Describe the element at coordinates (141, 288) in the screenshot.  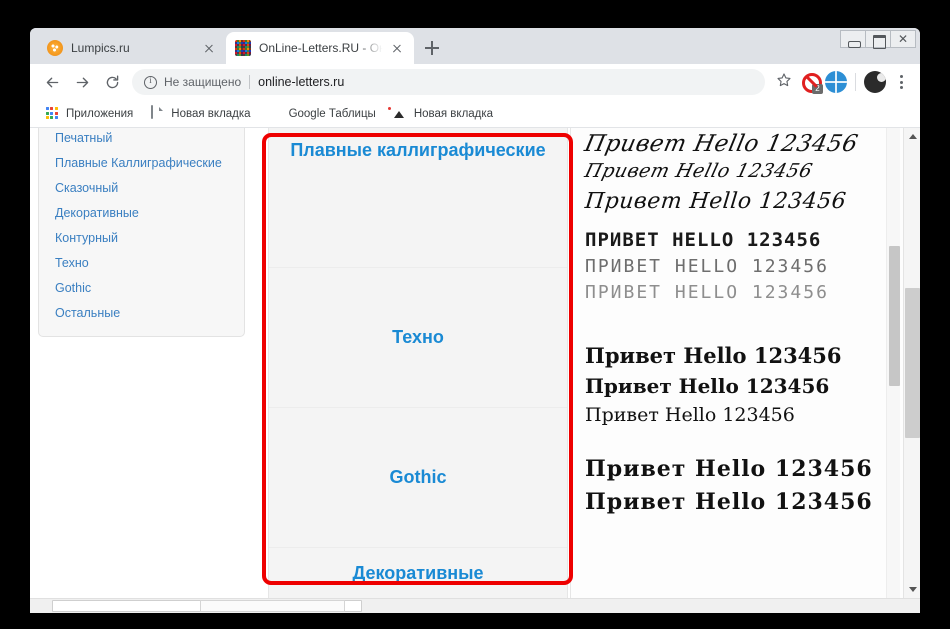
I see `sidebar-item-gothic: Gothic` at that location.